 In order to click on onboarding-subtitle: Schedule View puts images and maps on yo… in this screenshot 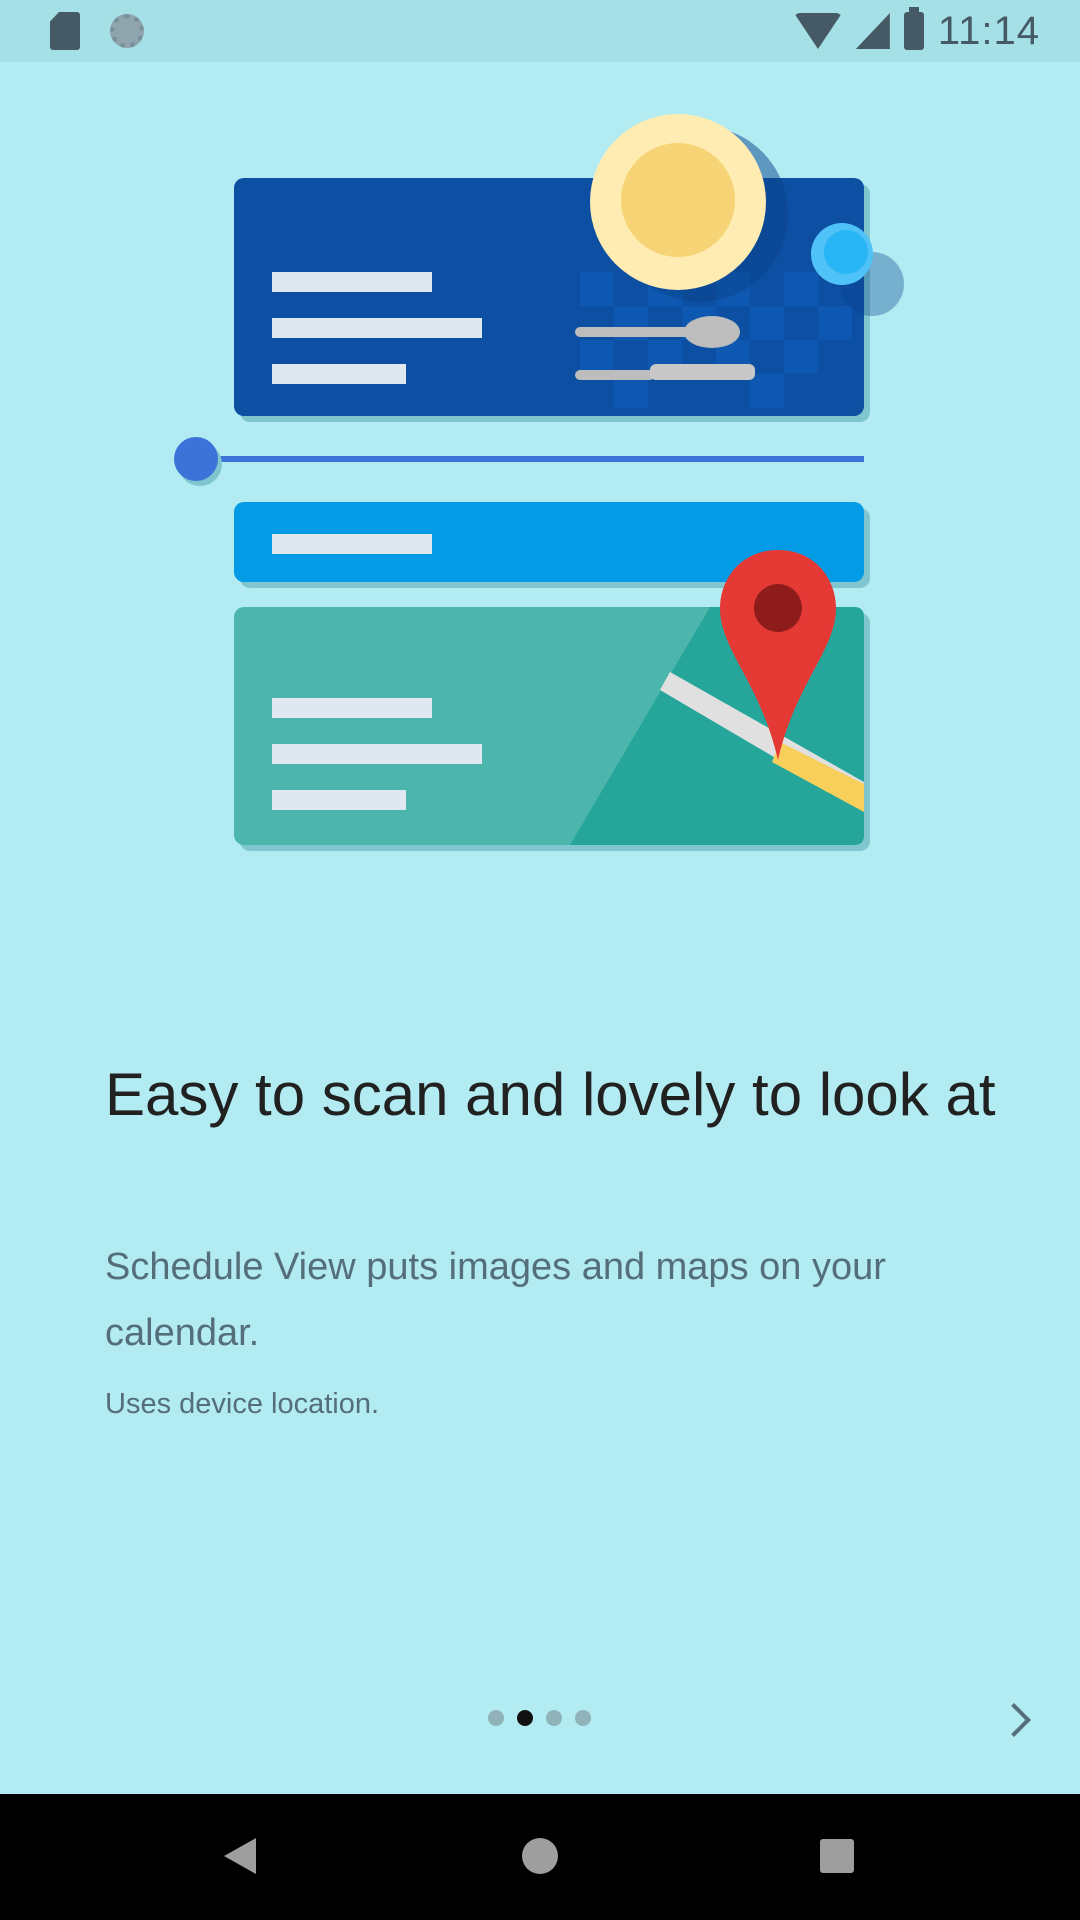, I will do `click(495, 1300)`.